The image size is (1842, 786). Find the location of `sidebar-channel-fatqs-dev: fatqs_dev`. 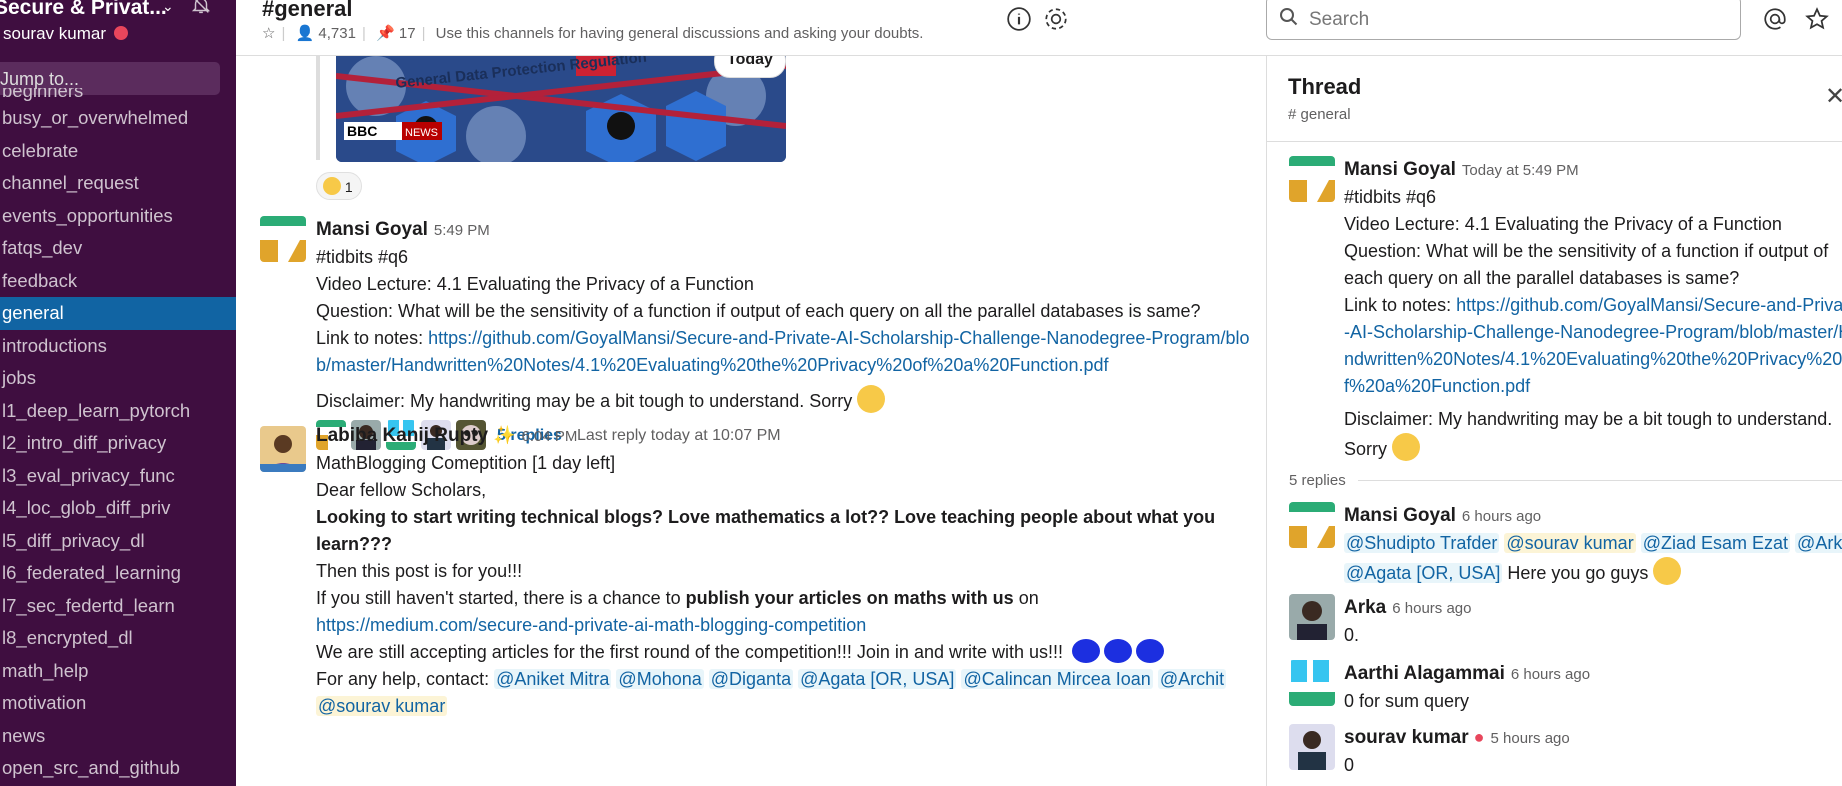

sidebar-channel-fatqs-dev: fatqs_dev is located at coordinates (118, 248).